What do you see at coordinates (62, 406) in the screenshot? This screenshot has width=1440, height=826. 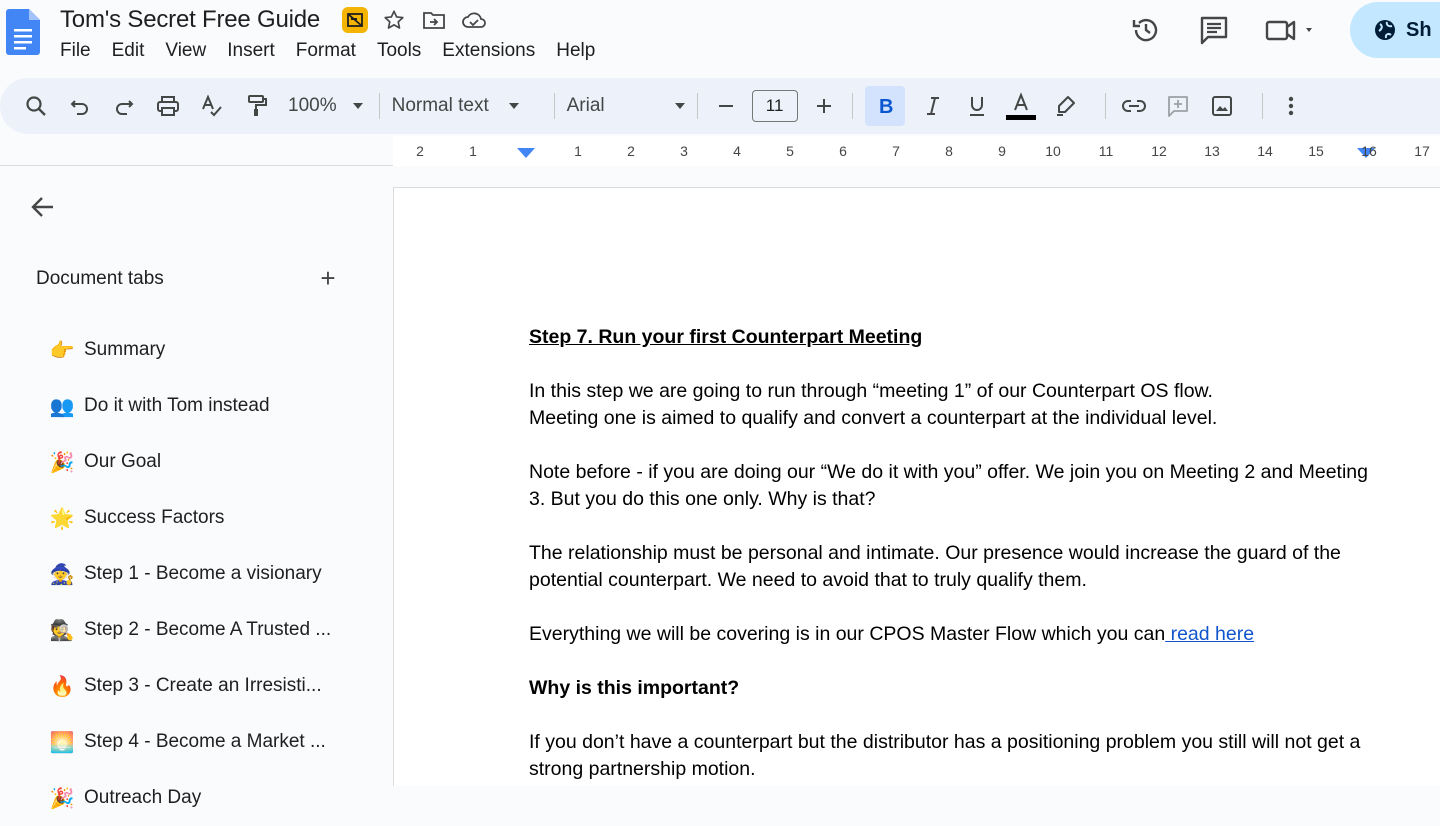 I see `people-icon: 👥` at bounding box center [62, 406].